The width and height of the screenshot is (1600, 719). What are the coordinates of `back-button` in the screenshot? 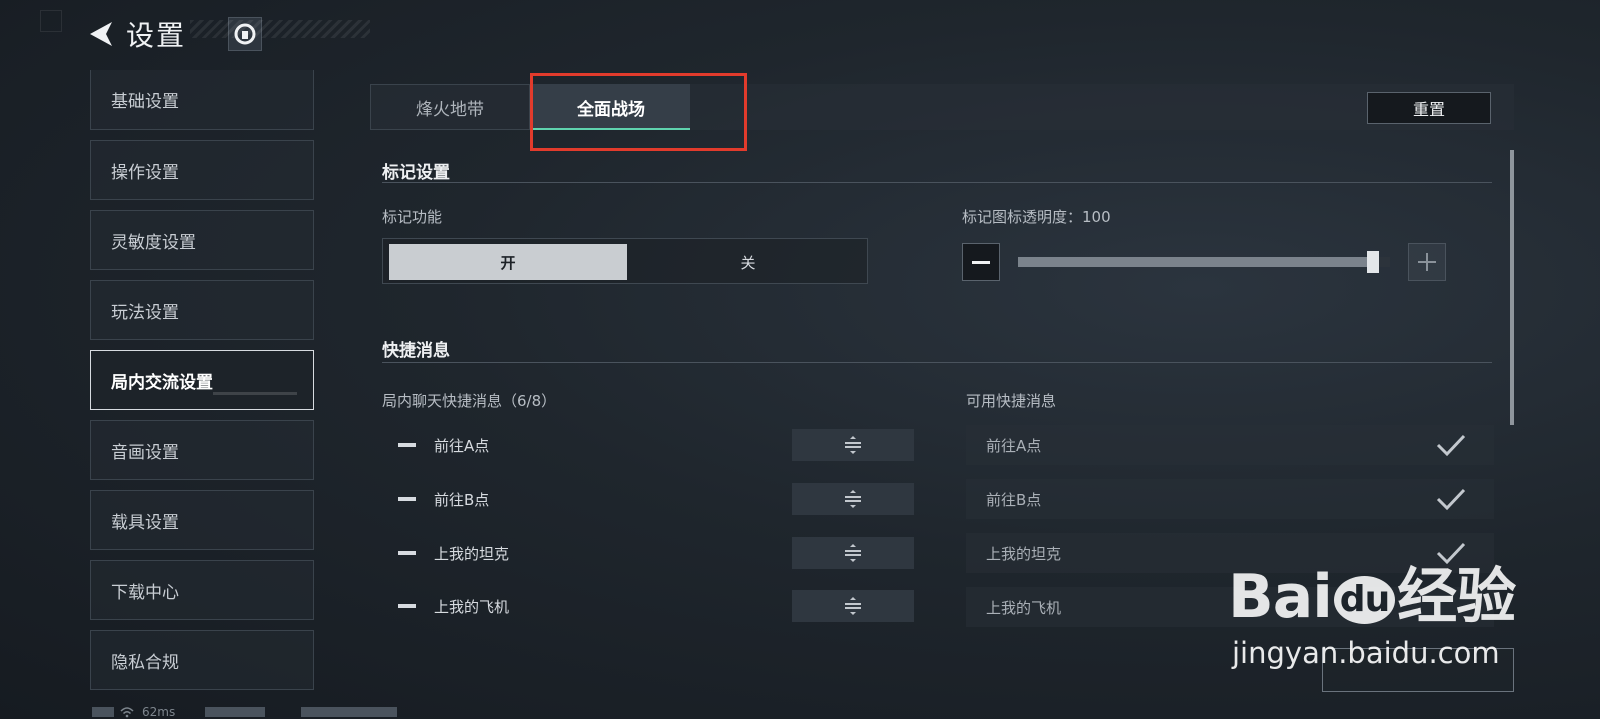 It's located at (101, 34).